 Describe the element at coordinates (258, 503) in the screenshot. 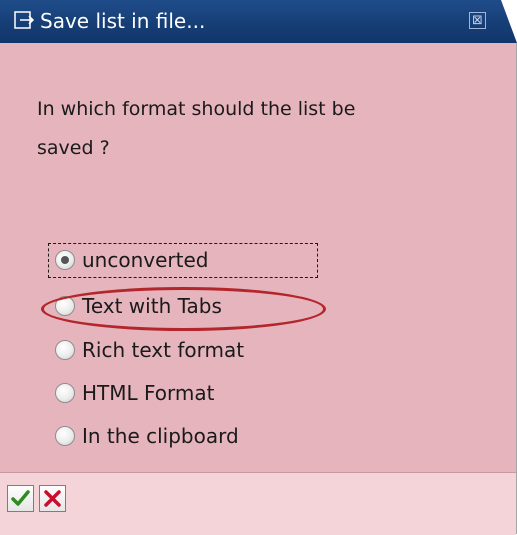

I see `dialog-footer` at that location.